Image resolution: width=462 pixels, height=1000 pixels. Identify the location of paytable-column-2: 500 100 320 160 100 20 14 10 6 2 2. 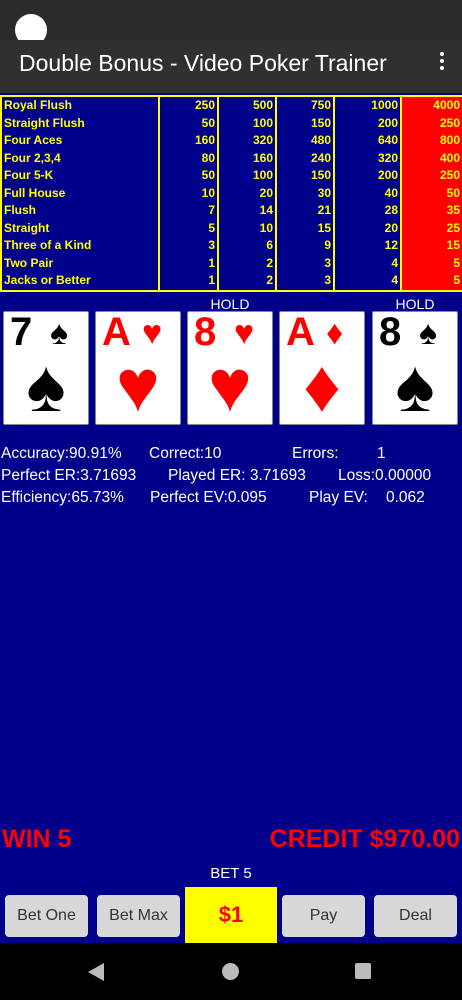
(248, 193).